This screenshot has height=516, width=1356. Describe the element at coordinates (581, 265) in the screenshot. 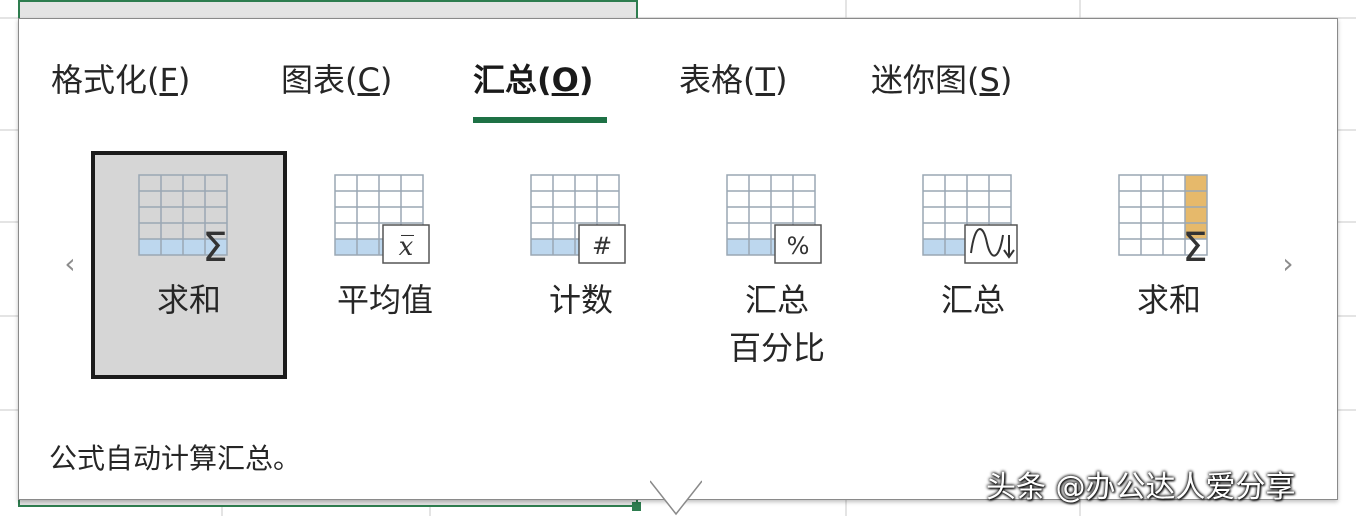

I see `option-count: # 计数` at that location.